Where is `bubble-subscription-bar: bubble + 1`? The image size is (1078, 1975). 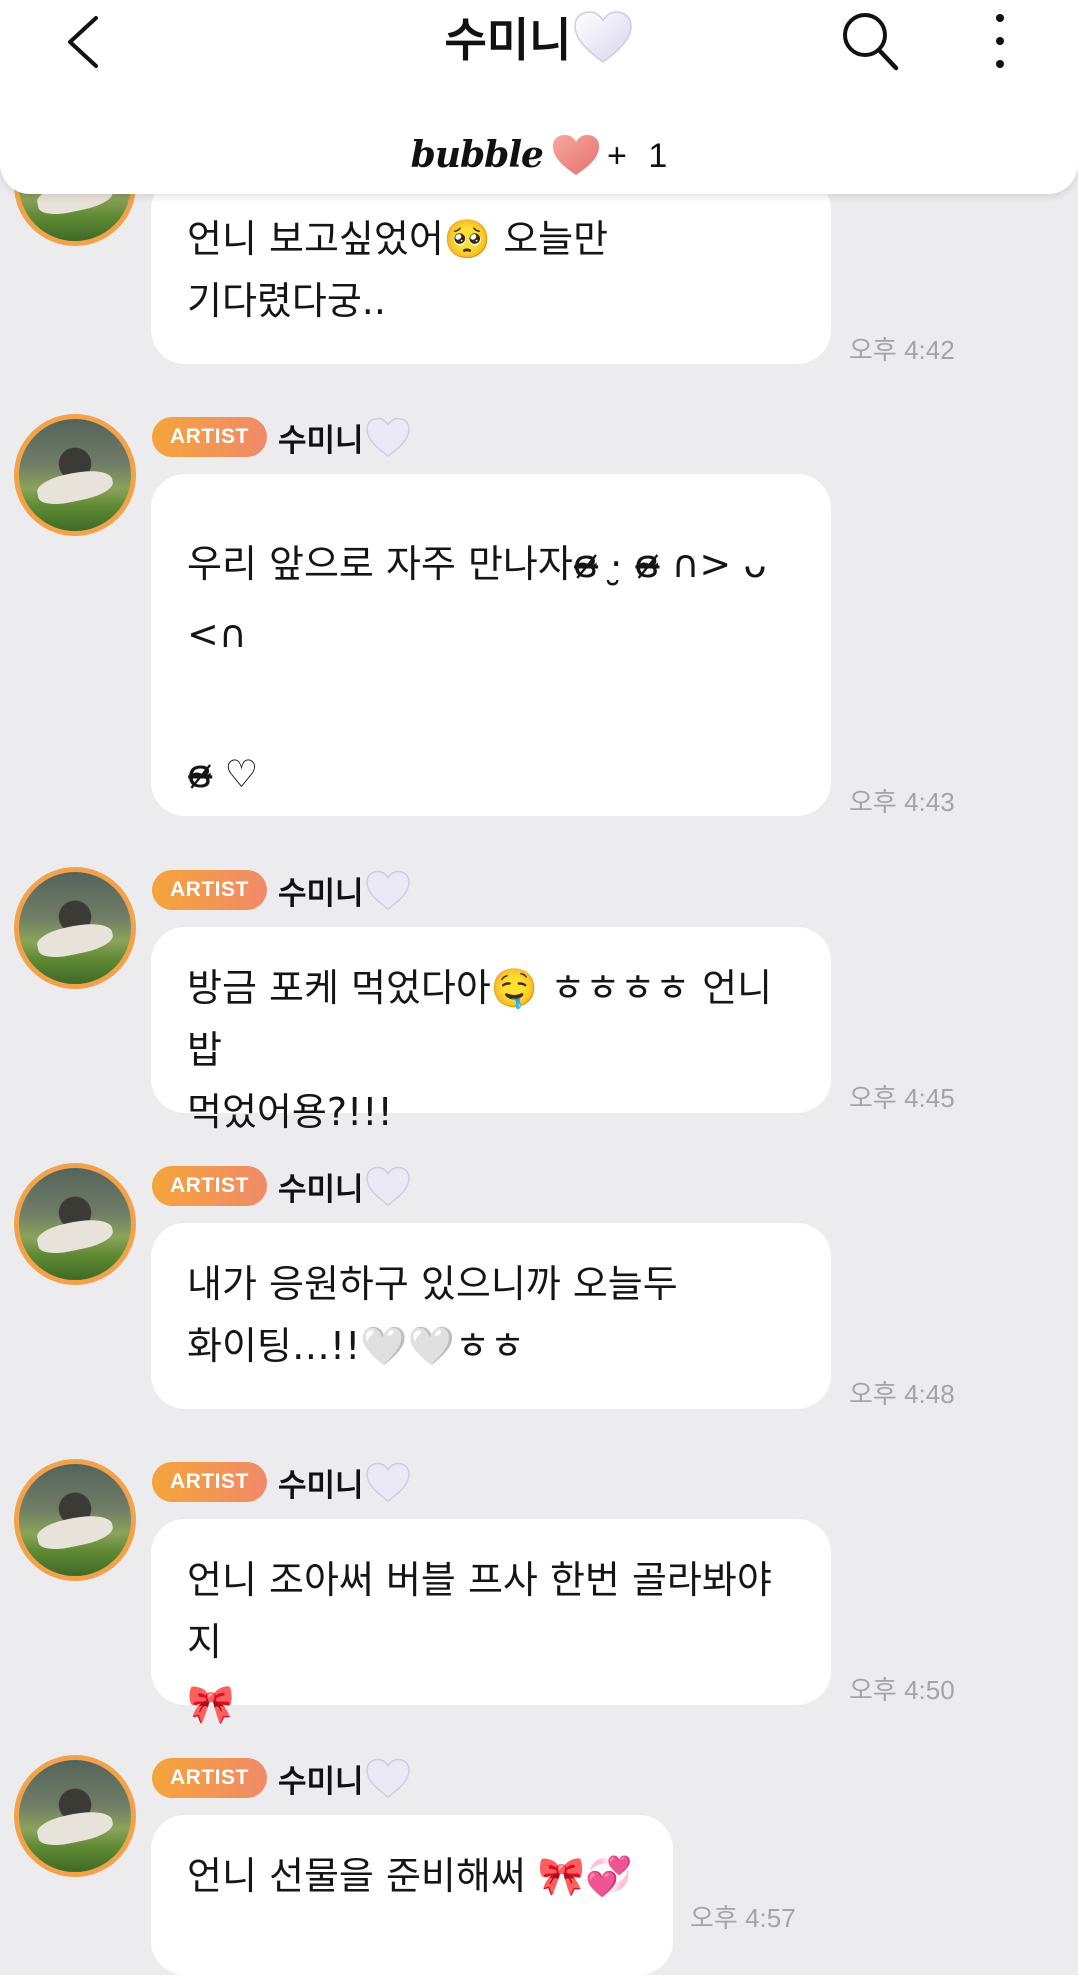
bubble-subscription-bar: bubble + 1 is located at coordinates (539, 155).